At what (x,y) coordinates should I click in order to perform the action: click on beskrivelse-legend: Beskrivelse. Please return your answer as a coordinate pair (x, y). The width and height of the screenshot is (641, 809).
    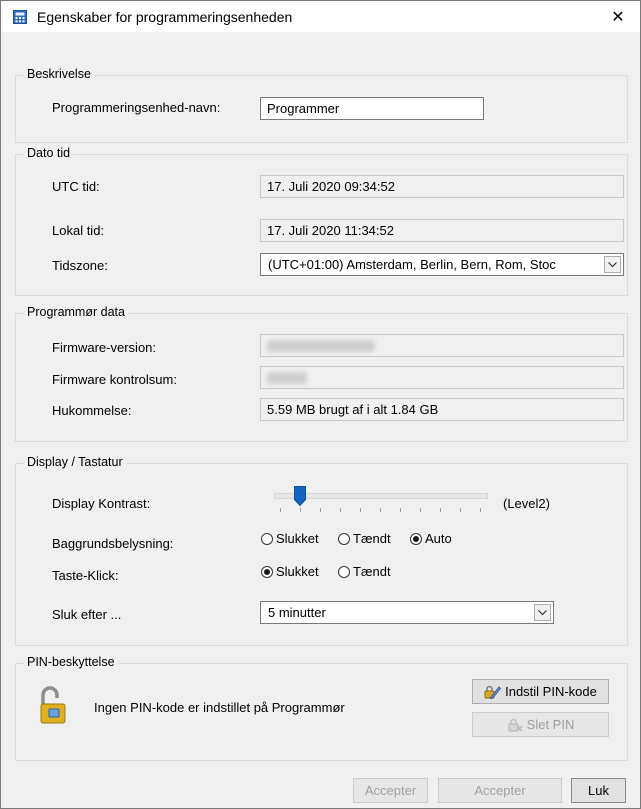
    Looking at the image, I should click on (59, 74).